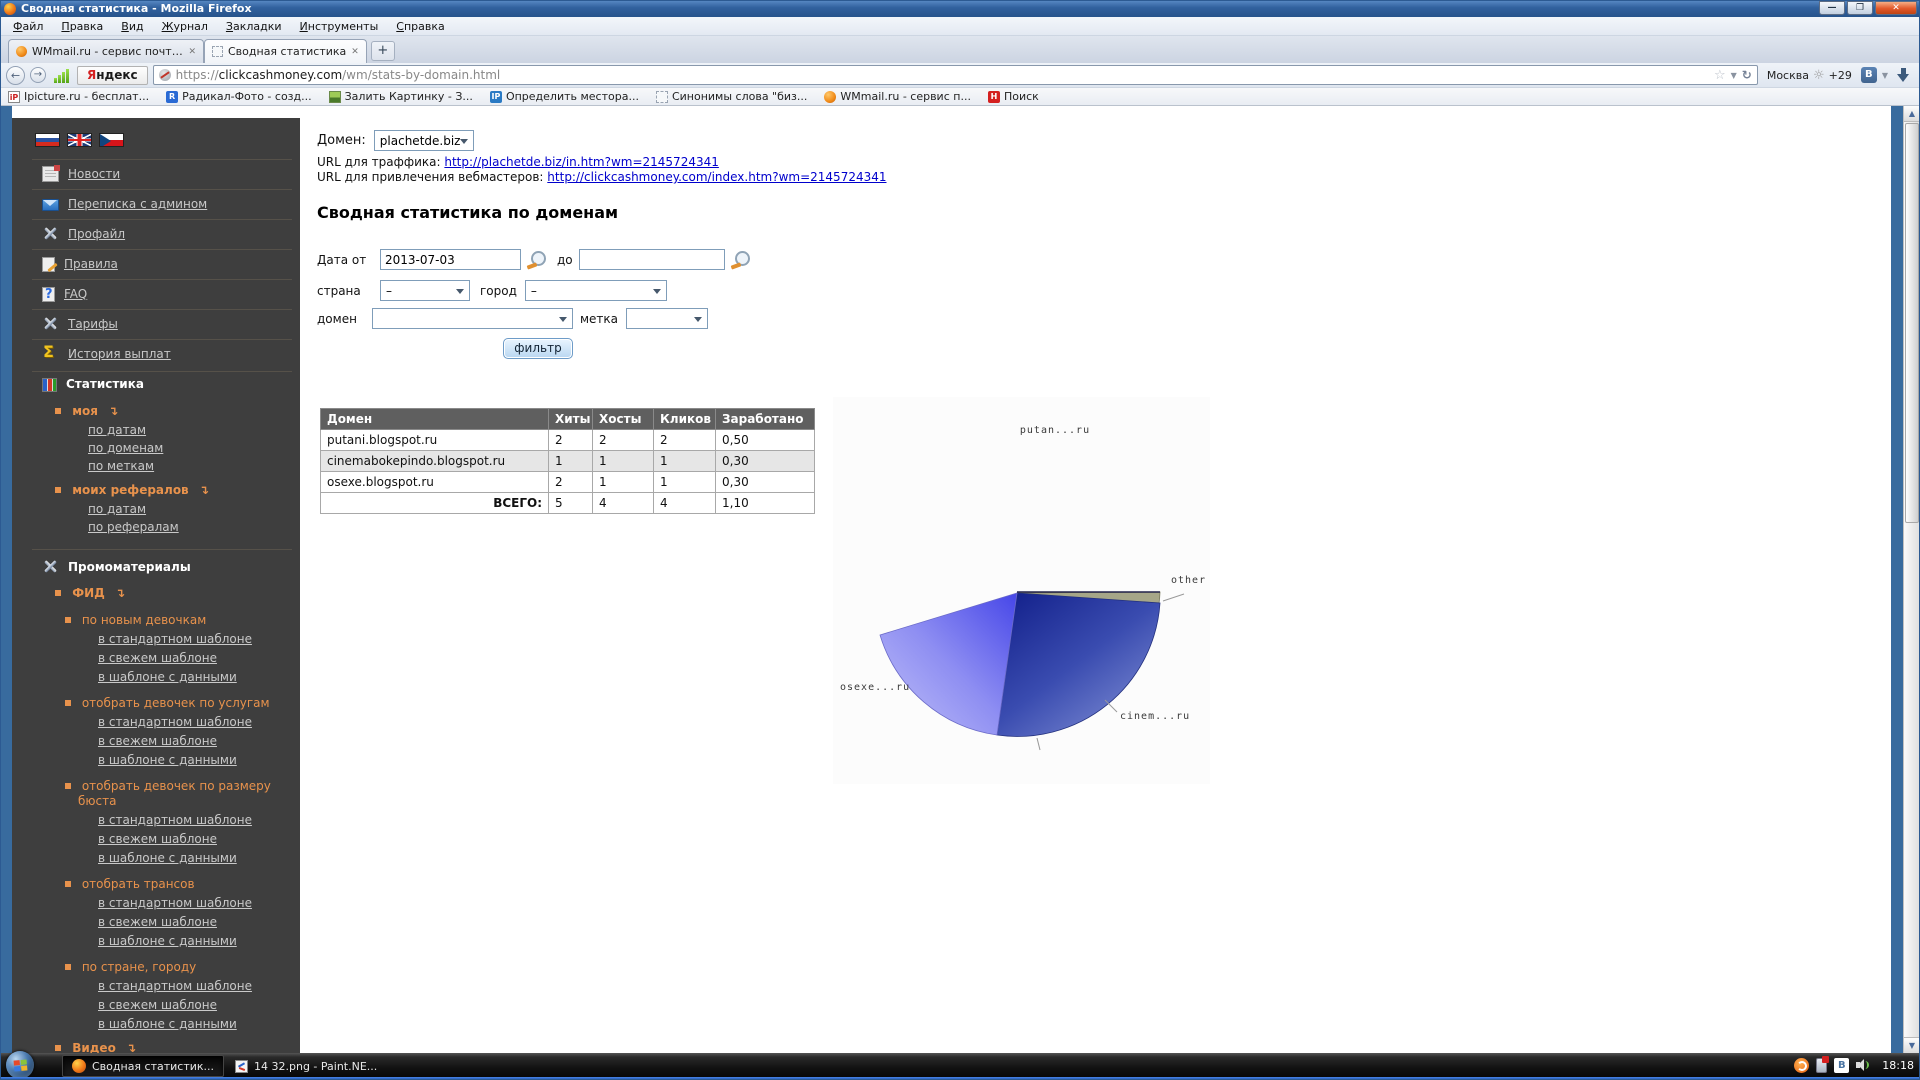 This screenshot has height=1080, width=1920. I want to click on sidebar-item: Тарифы, so click(156, 324).